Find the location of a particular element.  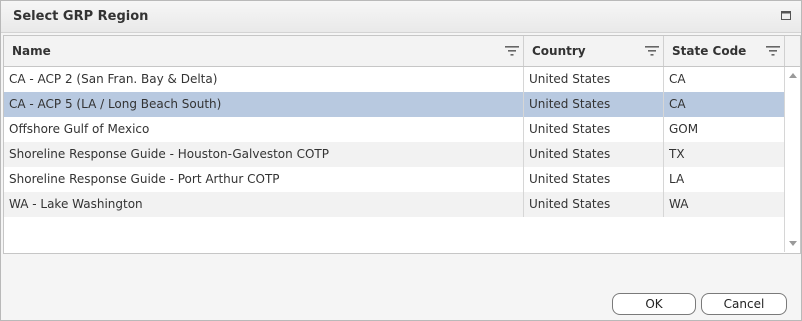

column-header-state-code: State Code is located at coordinates (724, 51).